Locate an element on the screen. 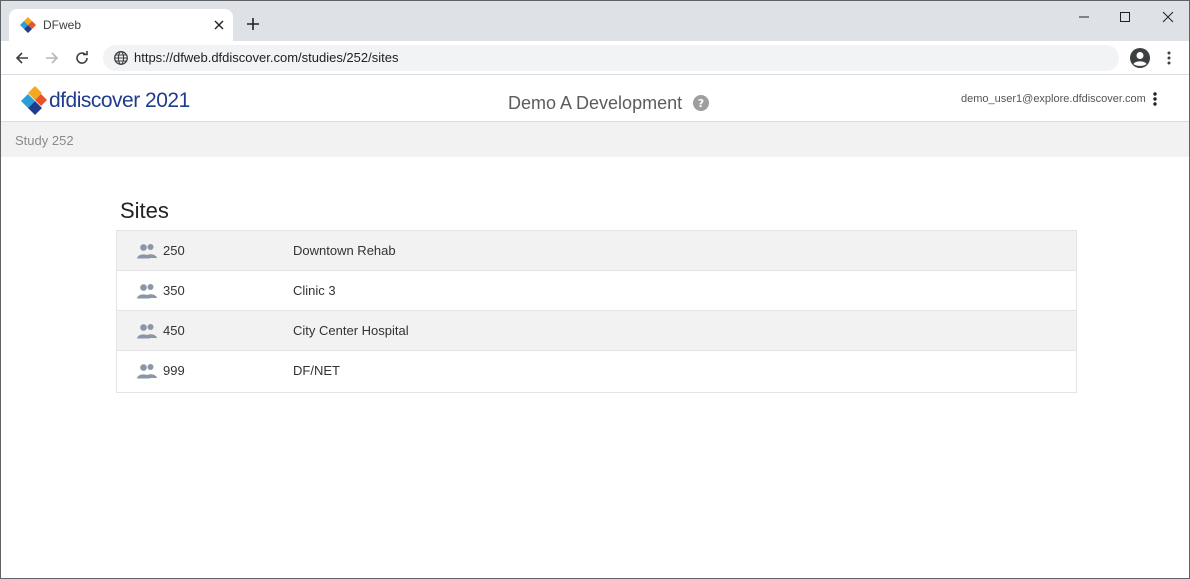 This screenshot has width=1190, height=579. app-title: Demo A Development is located at coordinates (595, 103).